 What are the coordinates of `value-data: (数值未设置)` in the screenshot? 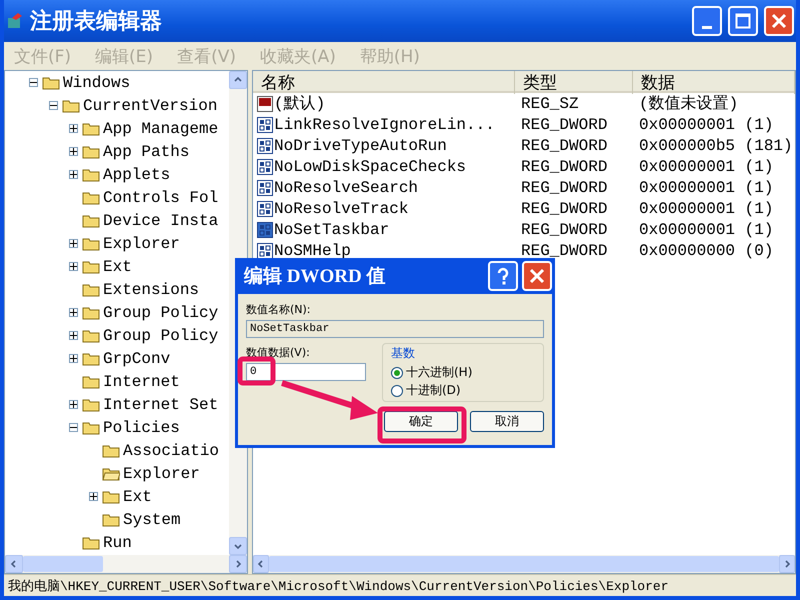 It's located at (689, 104).